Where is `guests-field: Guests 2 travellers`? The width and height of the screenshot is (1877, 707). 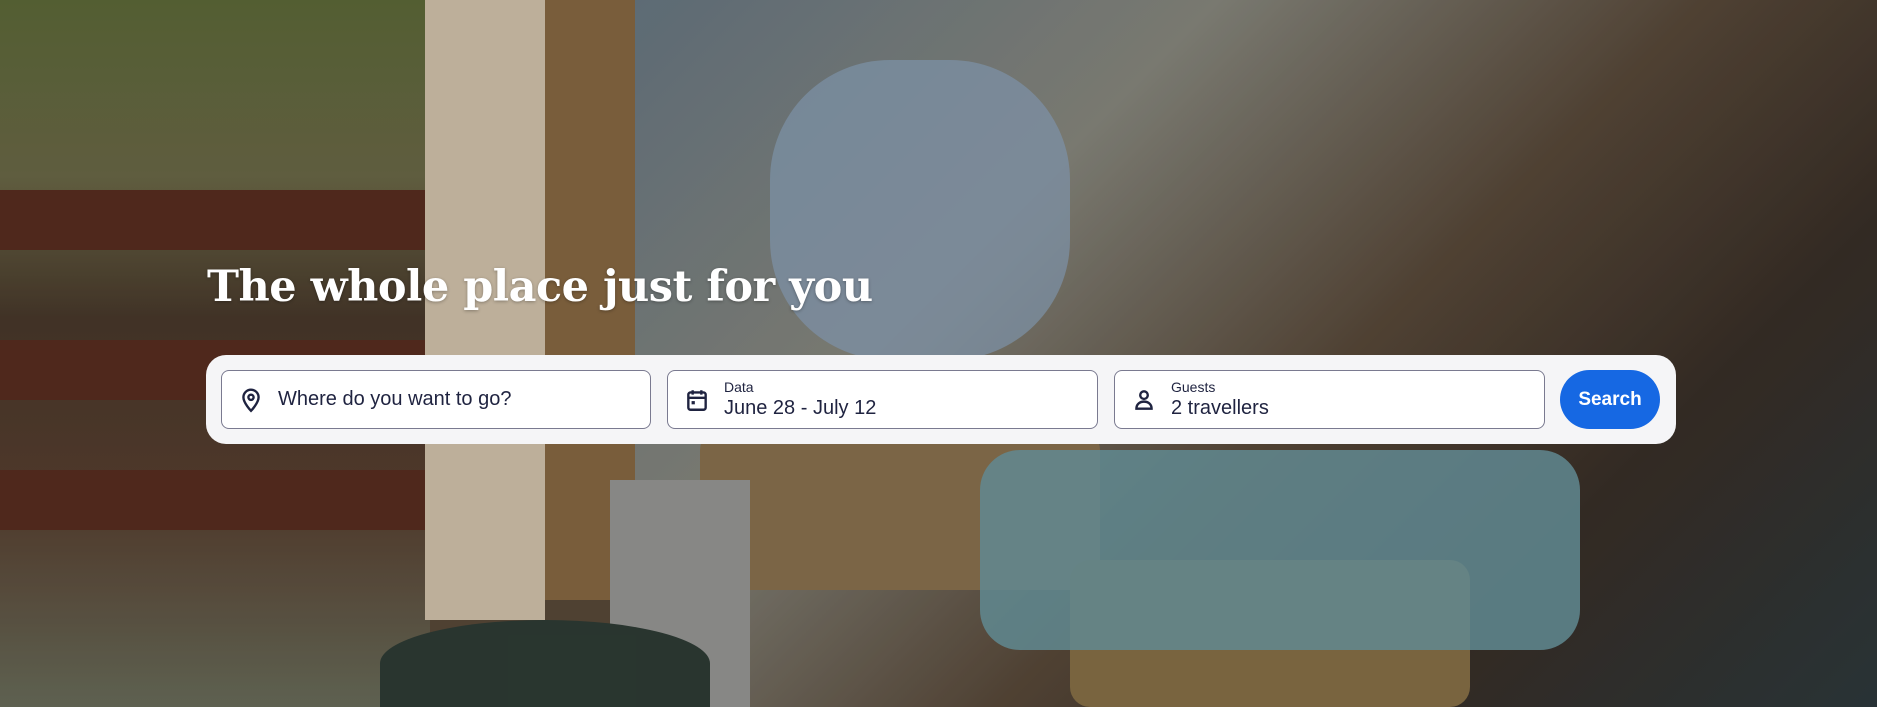 guests-field: Guests 2 travellers is located at coordinates (1329, 399).